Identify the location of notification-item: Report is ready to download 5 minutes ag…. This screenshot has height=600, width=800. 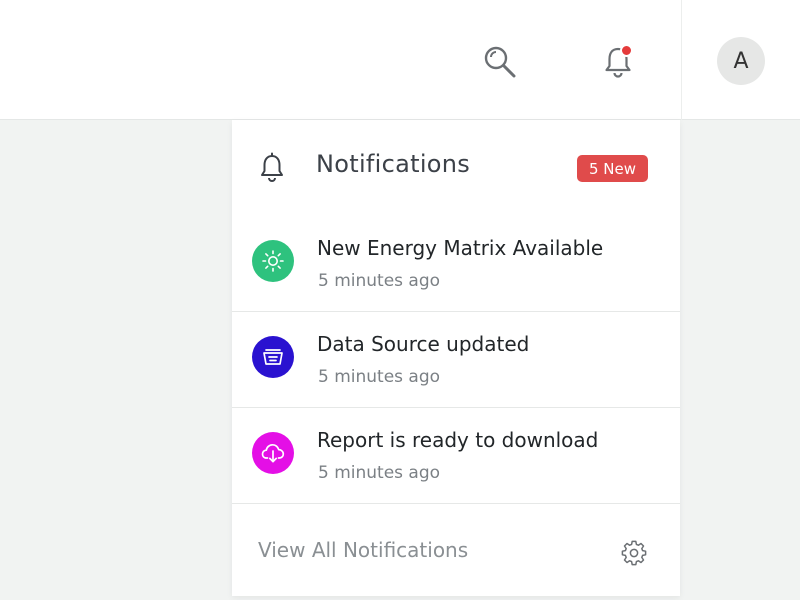
(456, 456).